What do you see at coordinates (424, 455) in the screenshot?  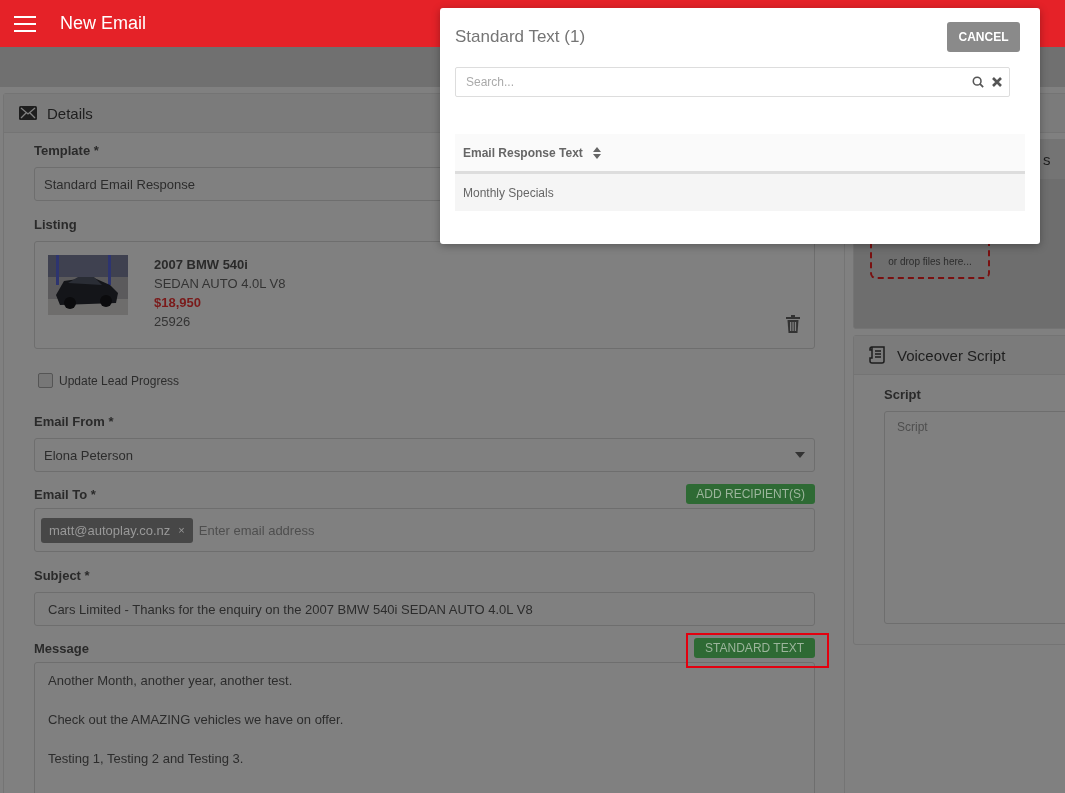 I see `email-from-select: Elona Peterson` at bounding box center [424, 455].